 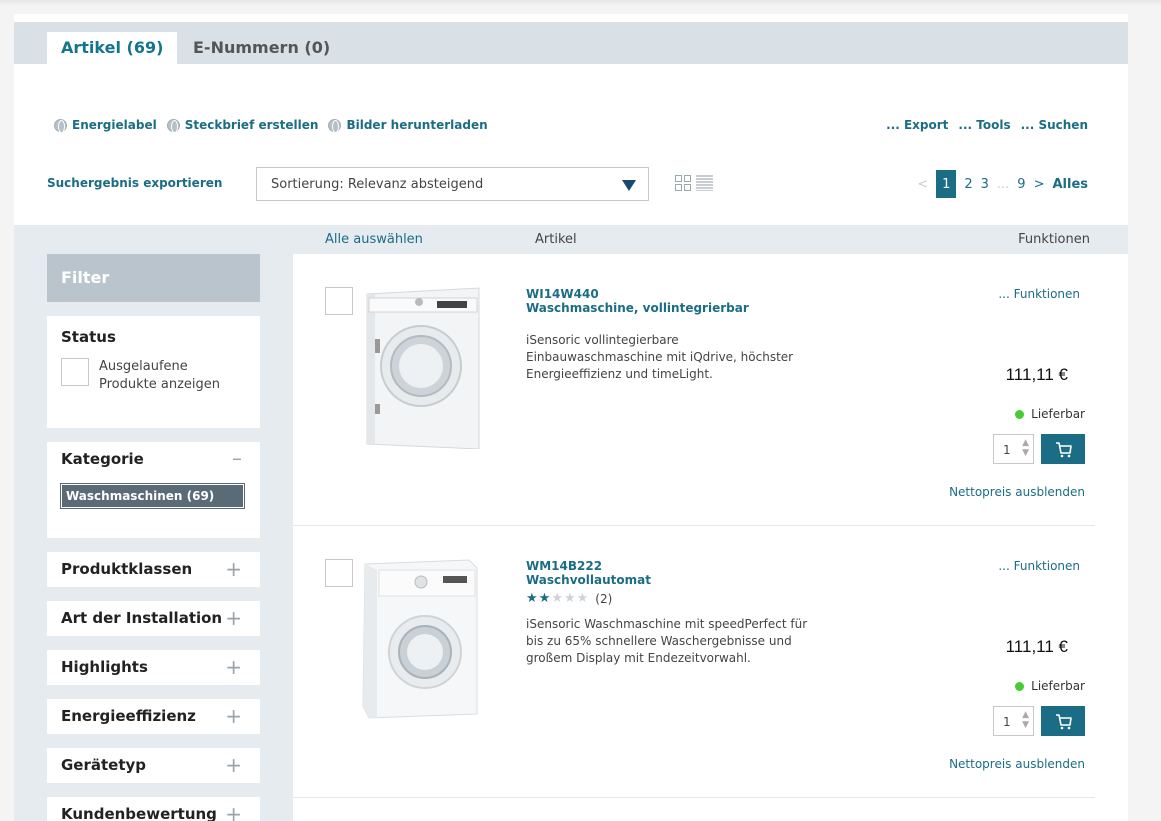 I want to click on select-all-link: Alle auswählen, so click(x=374, y=239).